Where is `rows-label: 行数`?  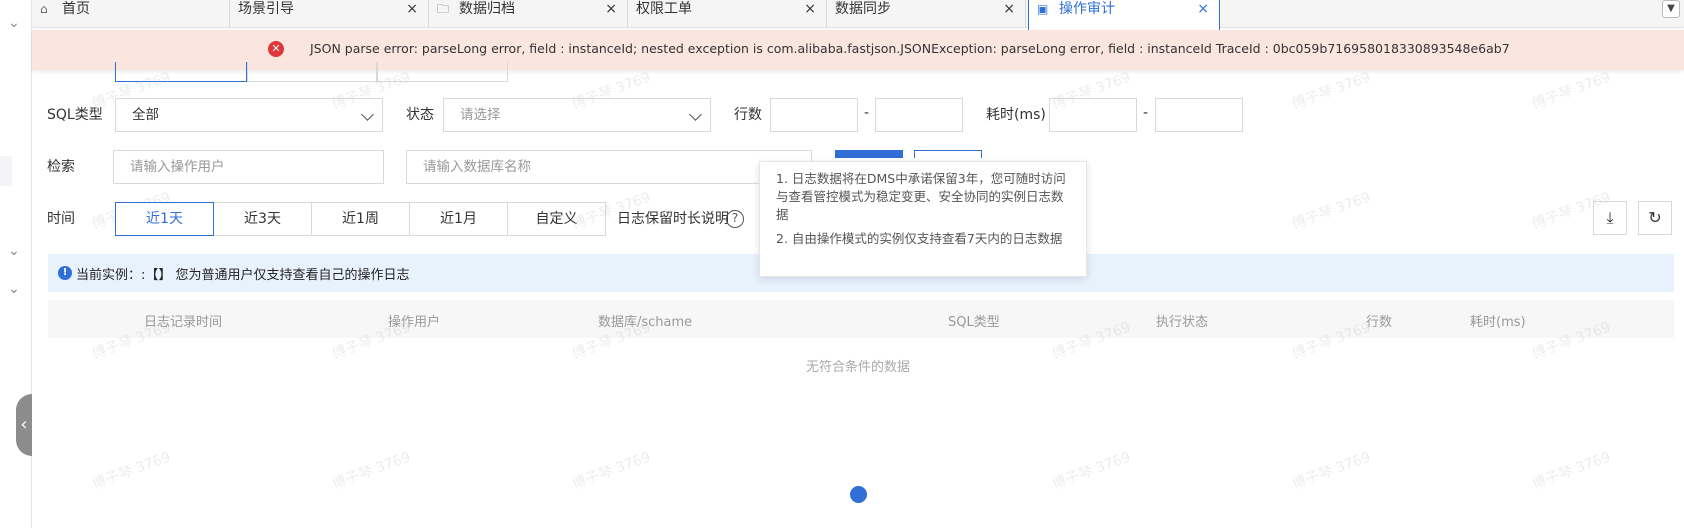 rows-label: 行数 is located at coordinates (748, 115).